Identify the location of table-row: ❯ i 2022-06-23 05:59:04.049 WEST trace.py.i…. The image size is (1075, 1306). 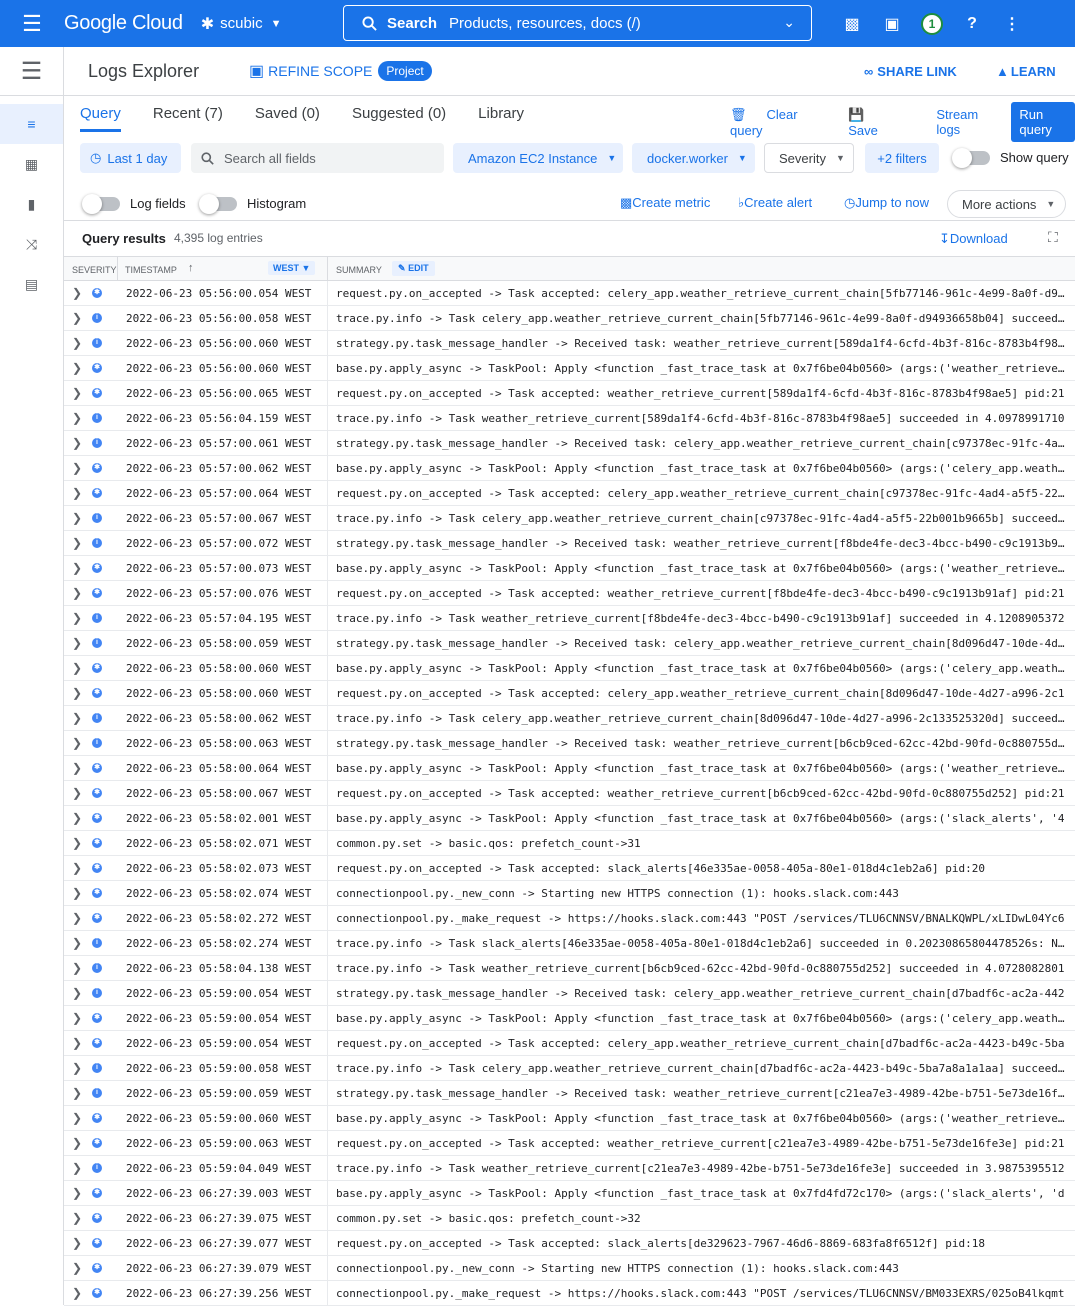
(569, 1168).